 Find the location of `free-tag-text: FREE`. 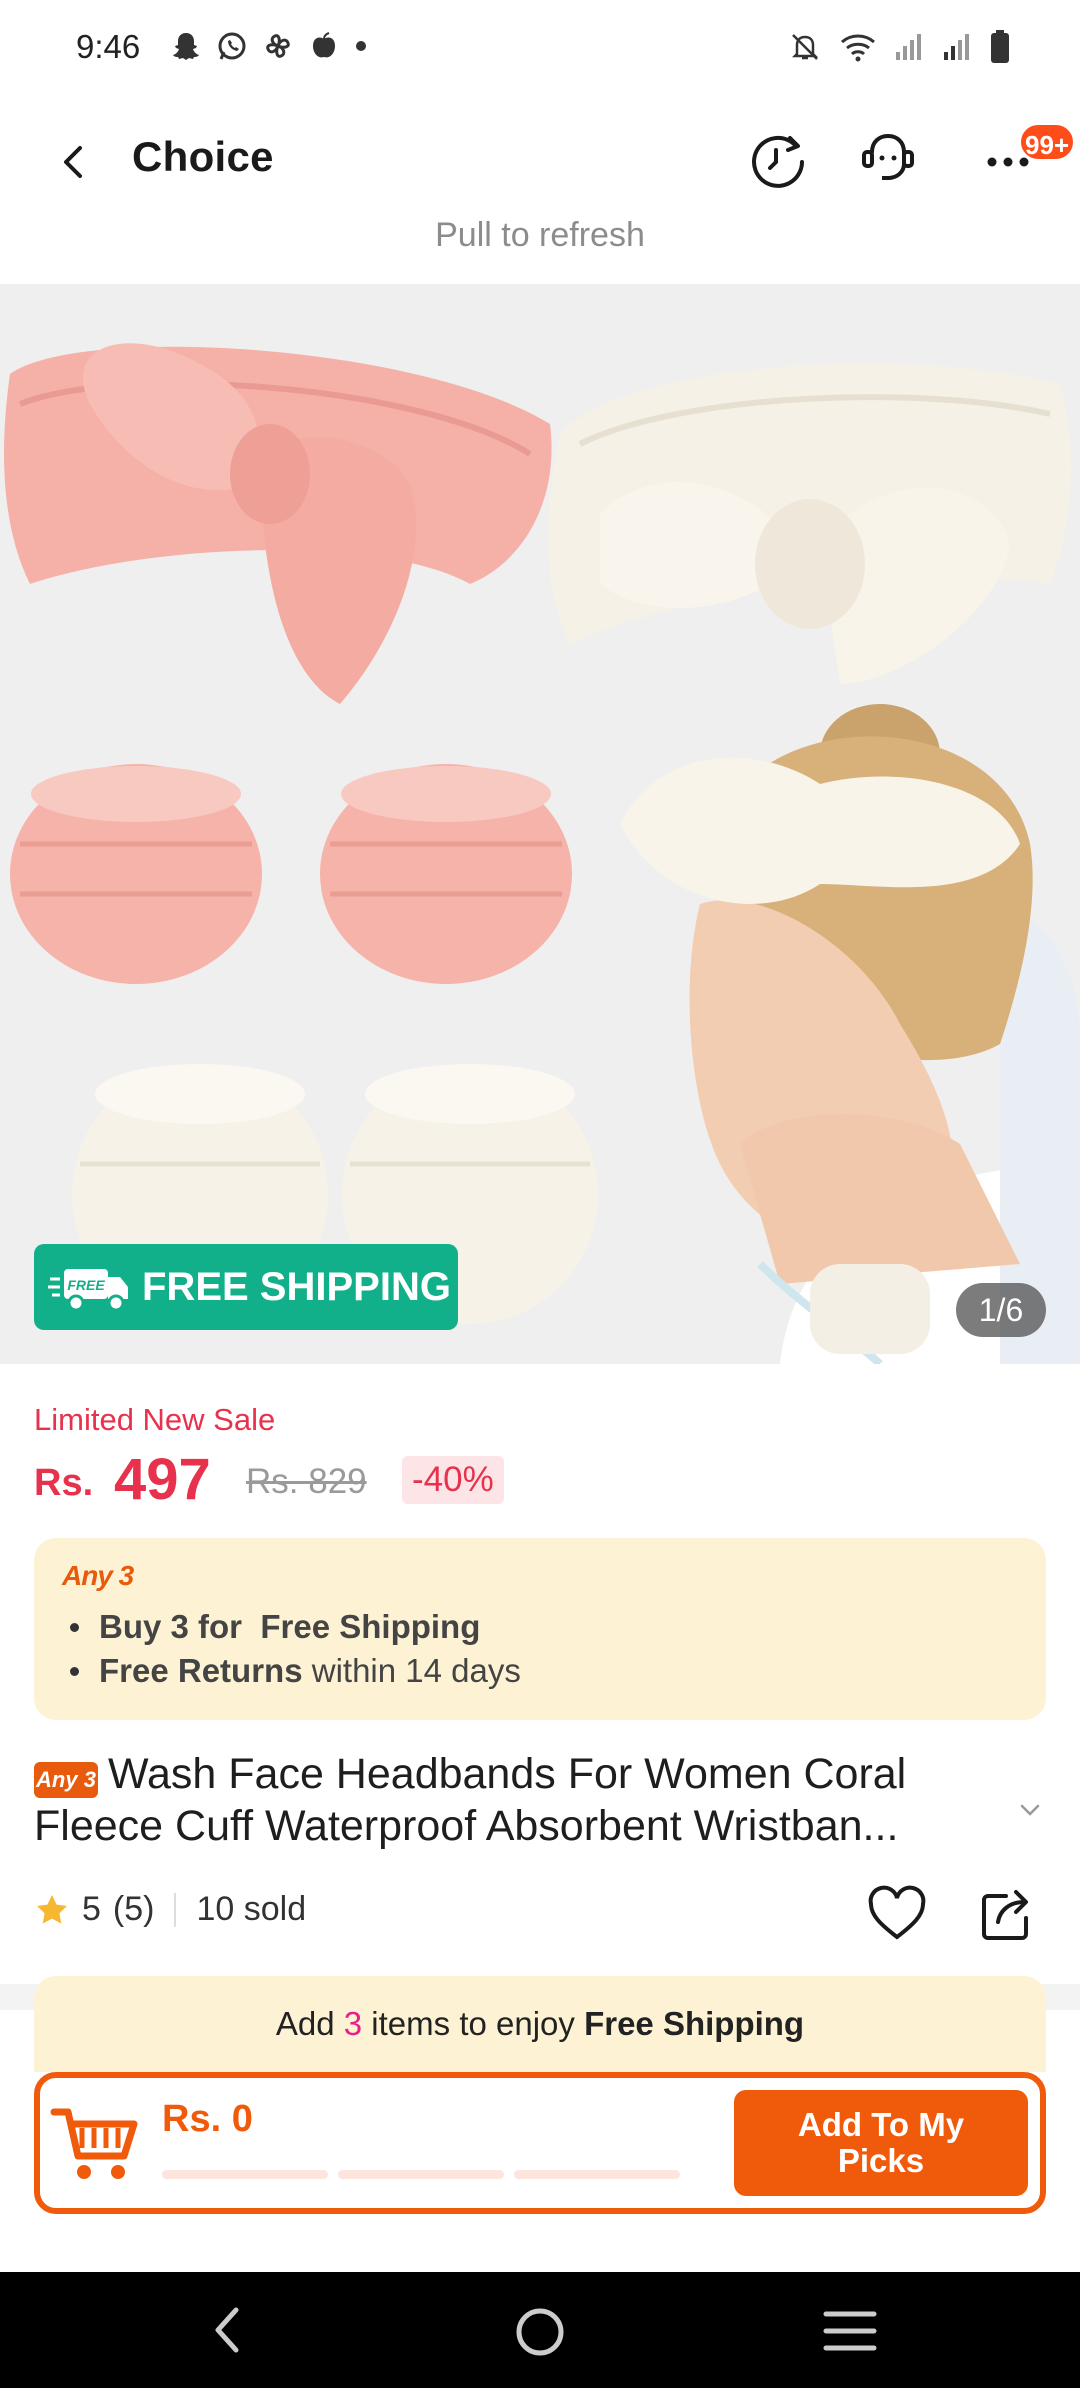

free-tag-text: FREE is located at coordinates (86, 1285).